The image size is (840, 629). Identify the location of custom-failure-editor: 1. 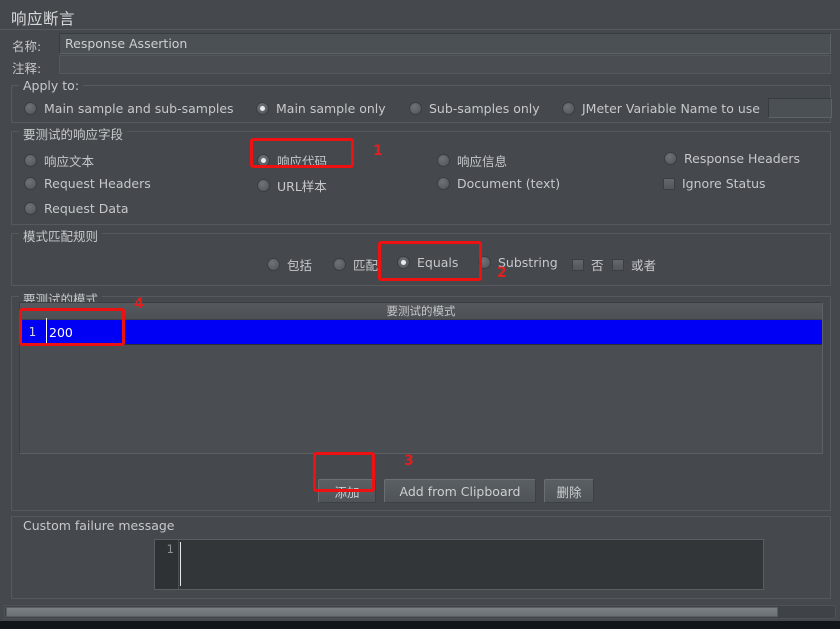
(459, 564).